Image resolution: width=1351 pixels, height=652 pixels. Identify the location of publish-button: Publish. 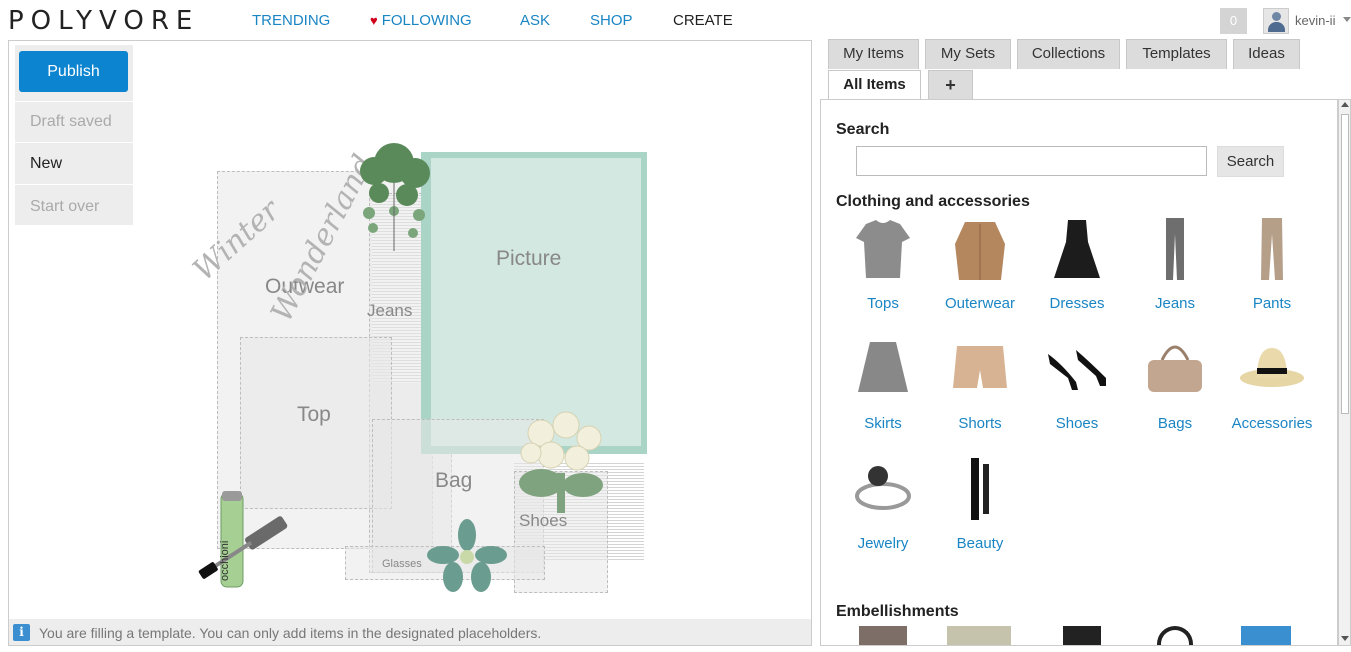
(73, 71).